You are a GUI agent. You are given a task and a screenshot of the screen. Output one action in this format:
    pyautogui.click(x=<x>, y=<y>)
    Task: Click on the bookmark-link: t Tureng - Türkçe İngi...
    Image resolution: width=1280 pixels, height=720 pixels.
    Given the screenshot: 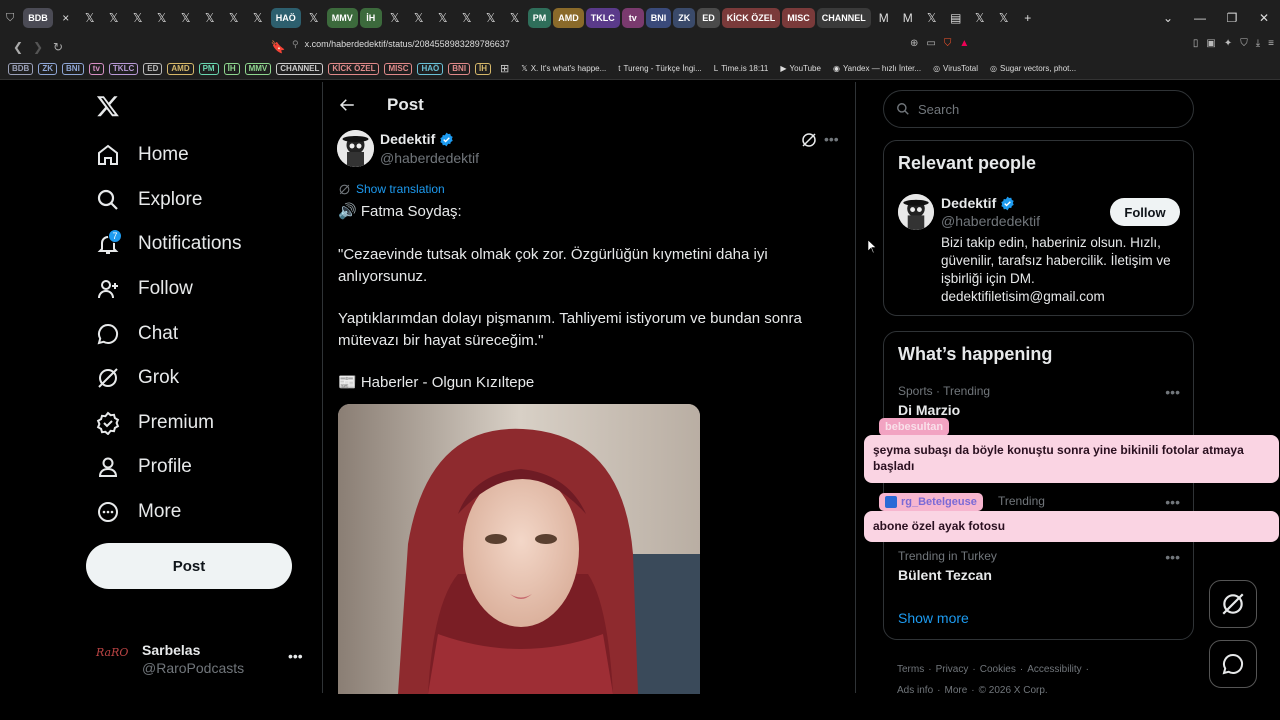 What is the action you would take?
    pyautogui.click(x=660, y=68)
    